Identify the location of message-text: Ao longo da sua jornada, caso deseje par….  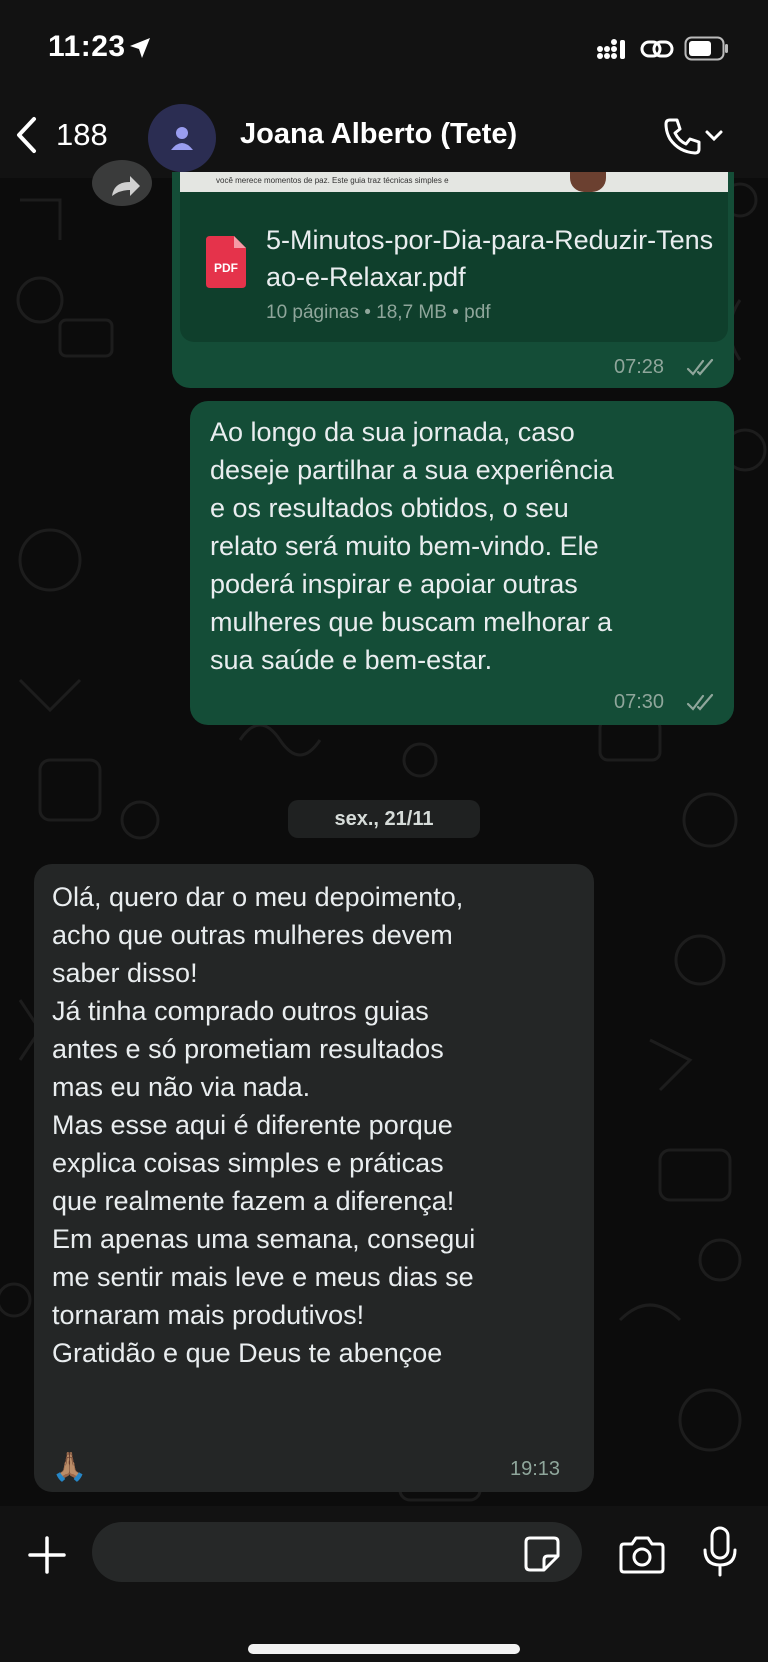
(412, 546).